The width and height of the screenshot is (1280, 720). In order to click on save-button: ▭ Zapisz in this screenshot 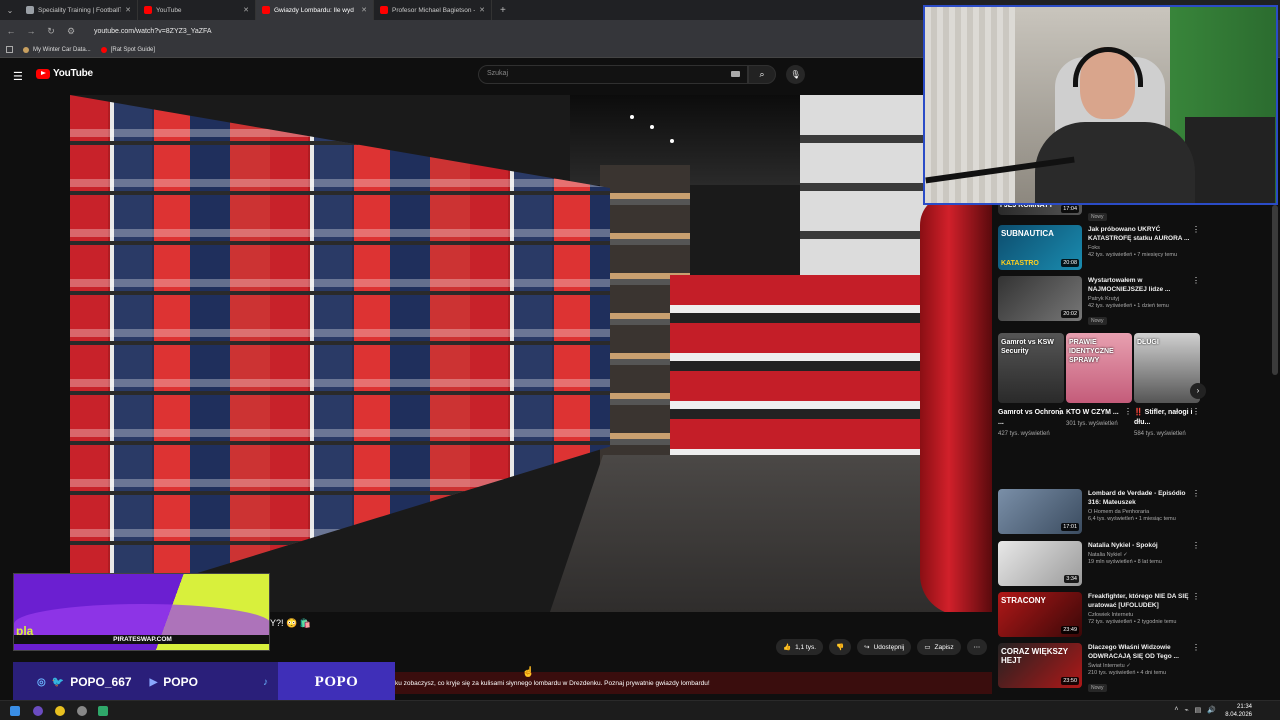, I will do `click(939, 647)`.